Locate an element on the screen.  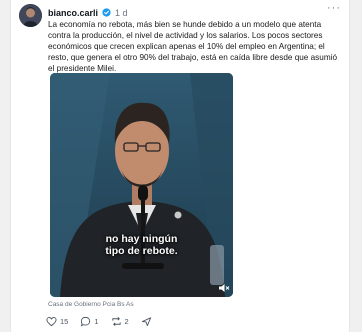
comment-count: 1 is located at coordinates (96, 321).